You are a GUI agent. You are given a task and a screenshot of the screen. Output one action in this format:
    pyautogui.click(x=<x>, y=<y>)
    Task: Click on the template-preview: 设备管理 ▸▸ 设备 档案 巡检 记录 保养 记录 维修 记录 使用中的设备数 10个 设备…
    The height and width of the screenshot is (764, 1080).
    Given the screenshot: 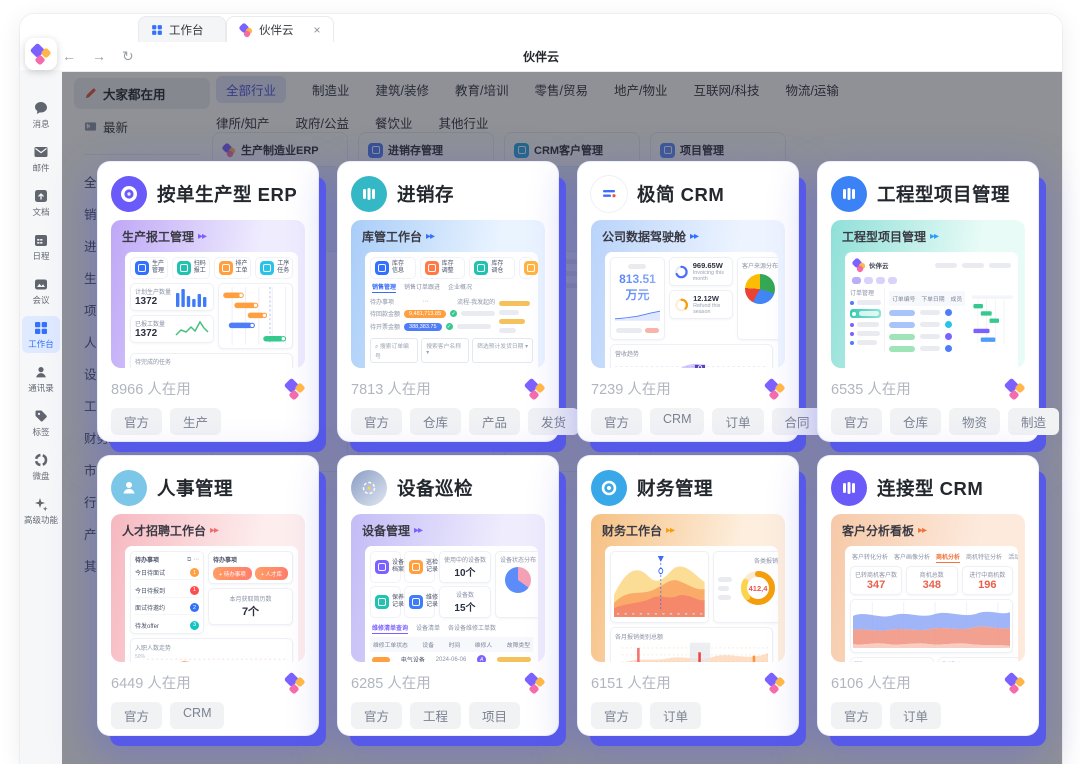 What is the action you would take?
    pyautogui.click(x=448, y=588)
    